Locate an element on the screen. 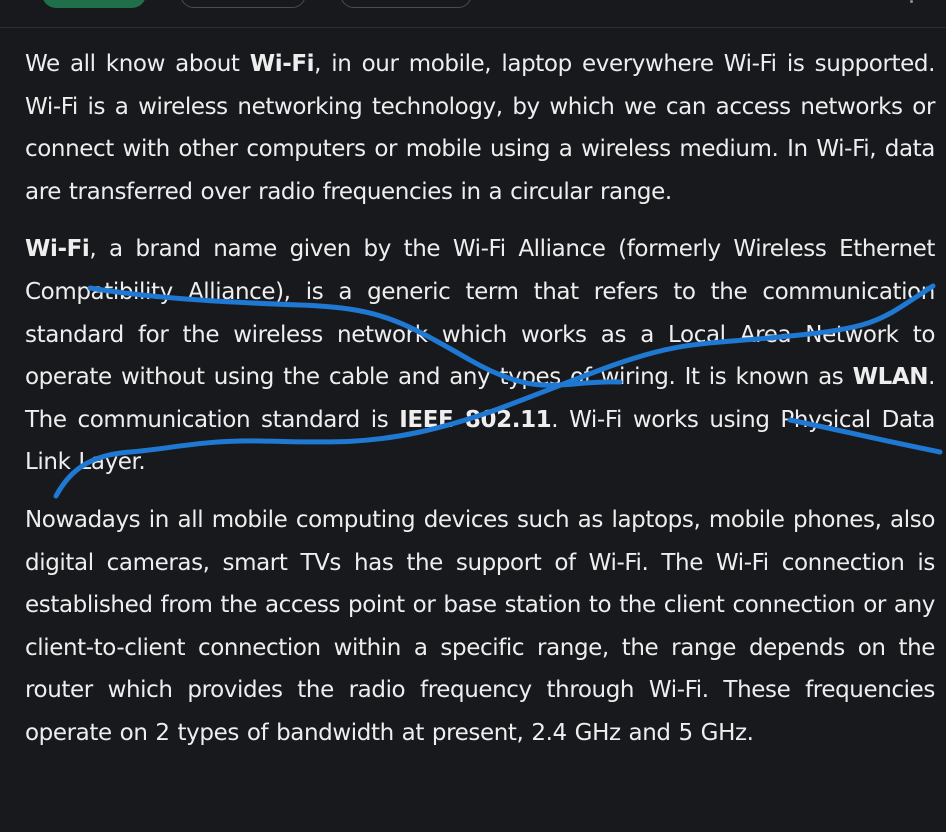 Image resolution: width=946 pixels, height=832 pixels. primary-tab-button is located at coordinates (94, 4).